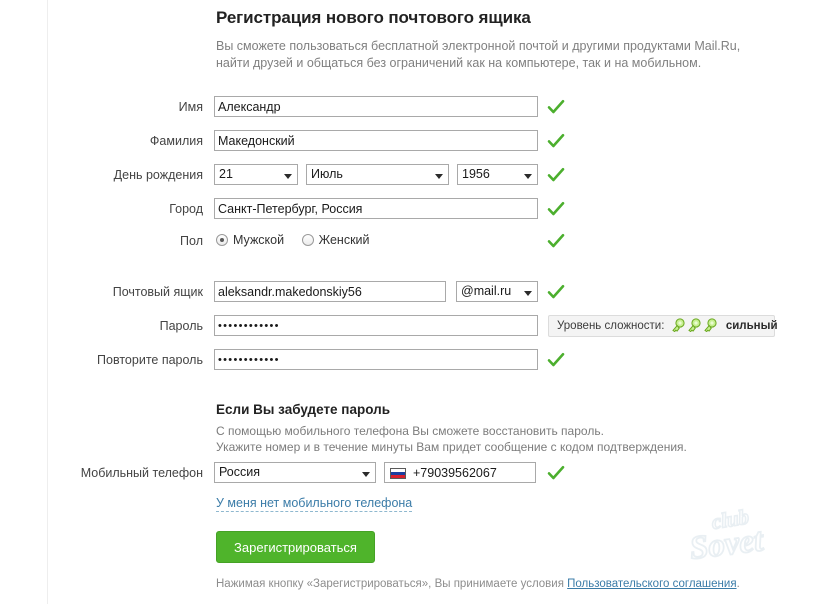 Image resolution: width=820 pixels, height=604 pixels. Describe the element at coordinates (150, 360) in the screenshot. I see `label-password-repeat: Повторите пароль` at that location.